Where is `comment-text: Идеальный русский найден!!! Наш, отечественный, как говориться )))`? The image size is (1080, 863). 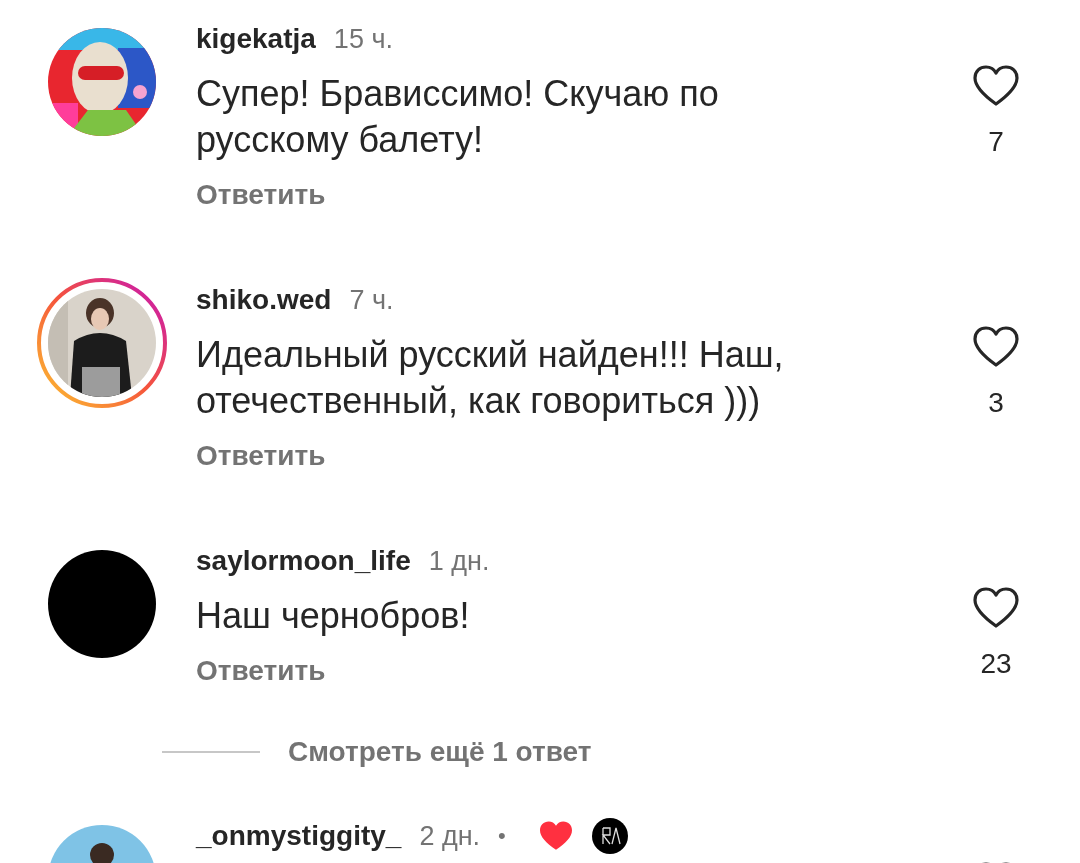
comment-text: Идеальный русский найден!!! Наш, отечественный, как говориться ))) is located at coordinates (490, 378).